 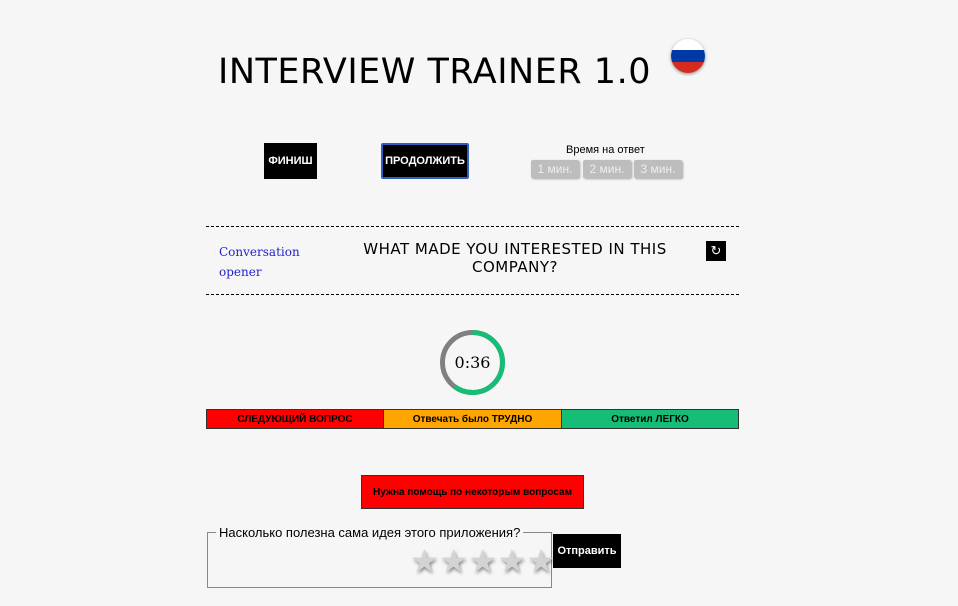 What do you see at coordinates (290, 161) in the screenshot?
I see `finish-button: ФИНИШ` at bounding box center [290, 161].